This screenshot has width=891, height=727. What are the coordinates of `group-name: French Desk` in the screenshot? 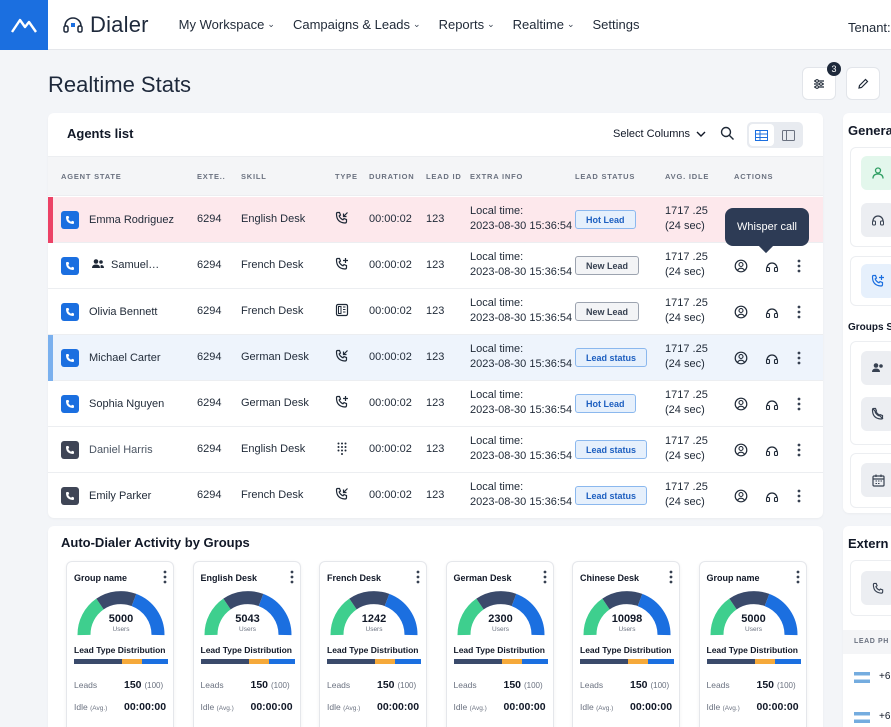 It's located at (354, 578).